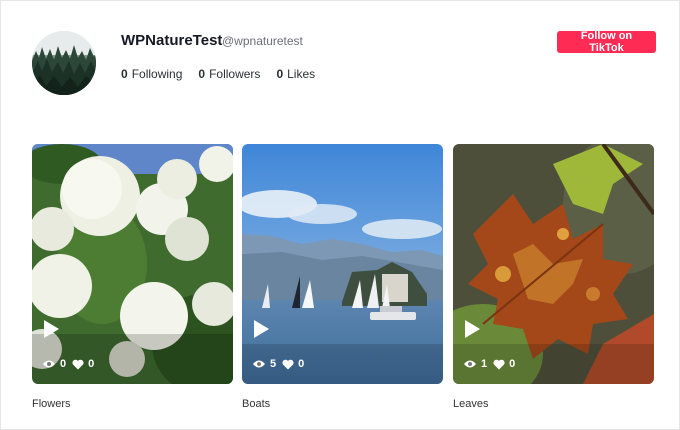 The width and height of the screenshot is (680, 430). I want to click on stat-label: Following, so click(157, 74).